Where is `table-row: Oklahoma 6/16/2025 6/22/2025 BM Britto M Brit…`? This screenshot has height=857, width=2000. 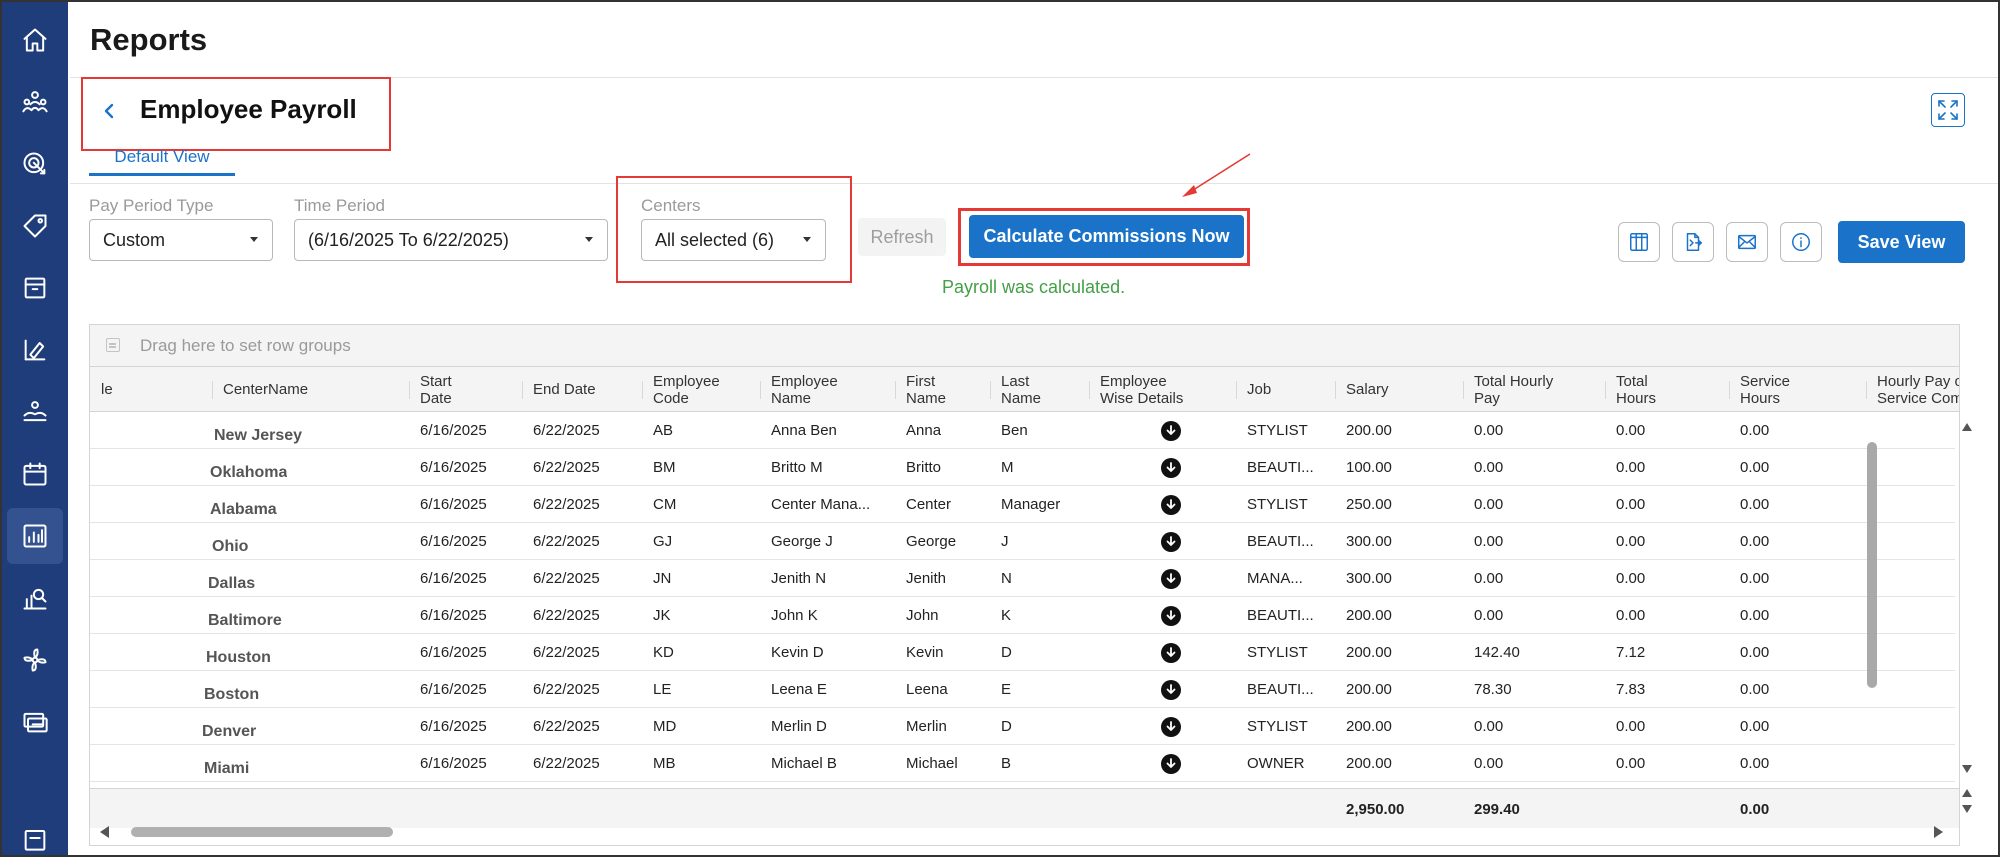
table-row: Oklahoma 6/16/2025 6/22/2025 BM Britto M Brit… is located at coordinates (1022, 467).